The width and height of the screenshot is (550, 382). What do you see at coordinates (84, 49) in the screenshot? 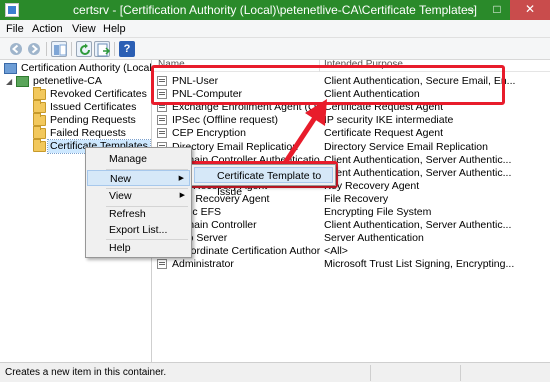
I see `refresh-icon` at bounding box center [84, 49].